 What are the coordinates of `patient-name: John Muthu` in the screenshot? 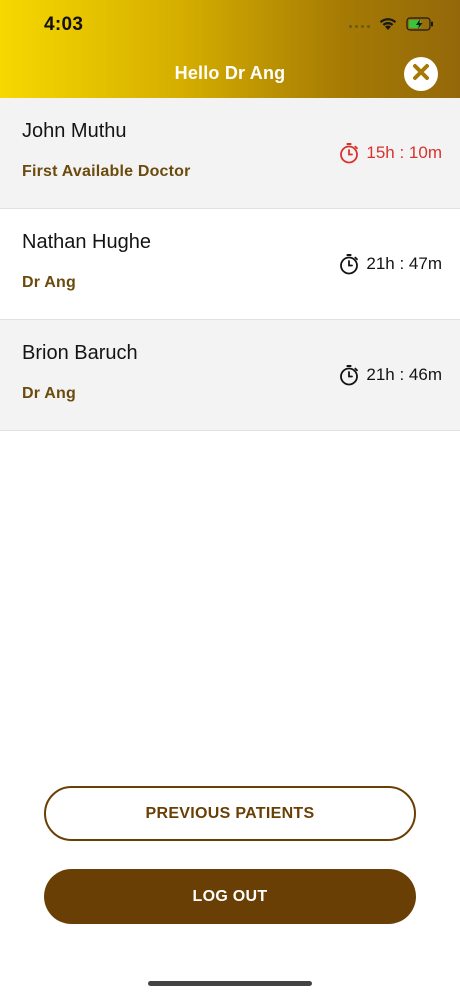 It's located at (74, 131).